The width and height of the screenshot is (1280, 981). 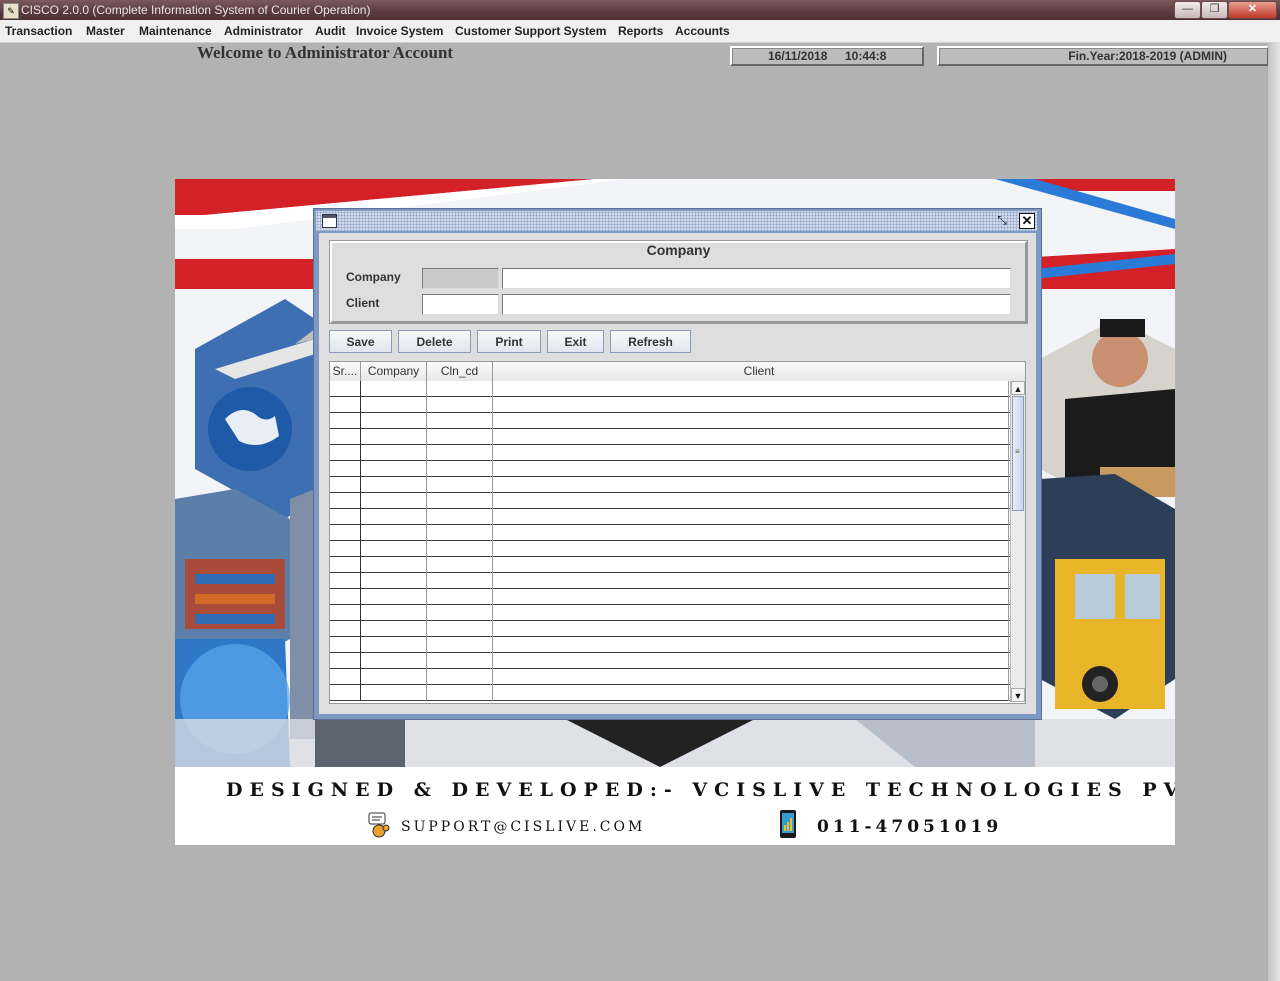 What do you see at coordinates (379, 825) in the screenshot?
I see `support-chat-icon` at bounding box center [379, 825].